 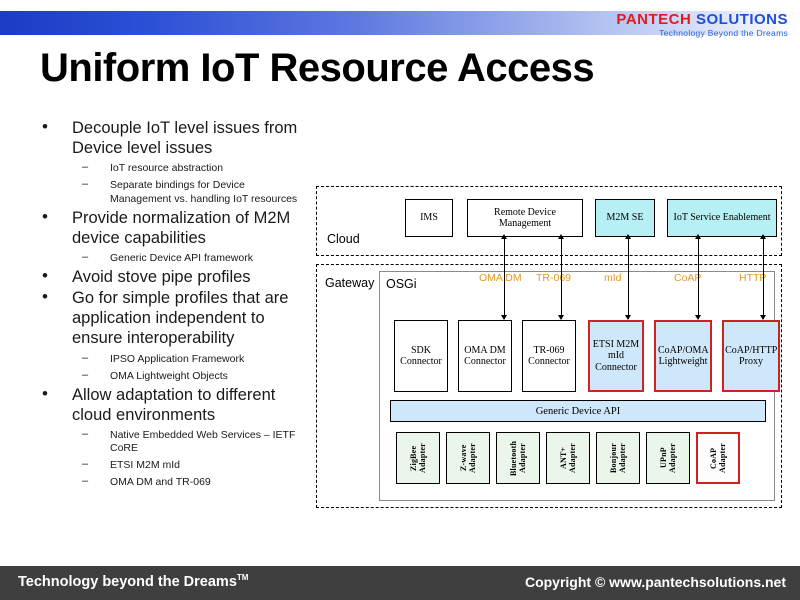 What do you see at coordinates (350, 283) in the screenshot?
I see `gateway-region-label: Gateway` at bounding box center [350, 283].